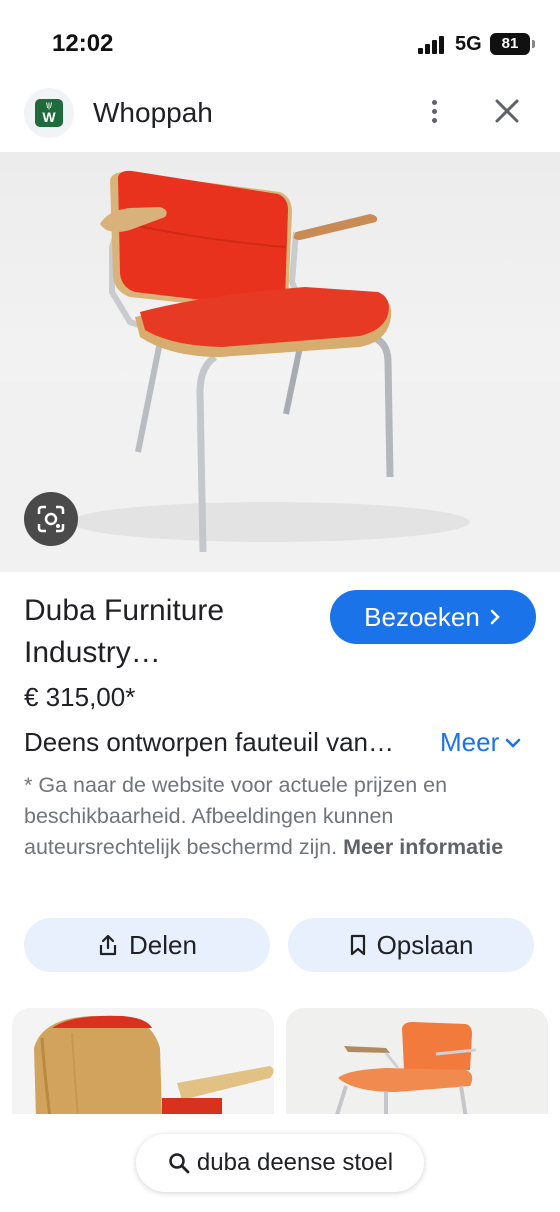  Describe the element at coordinates (513, 743) in the screenshot. I see `chevron-down-icon` at that location.